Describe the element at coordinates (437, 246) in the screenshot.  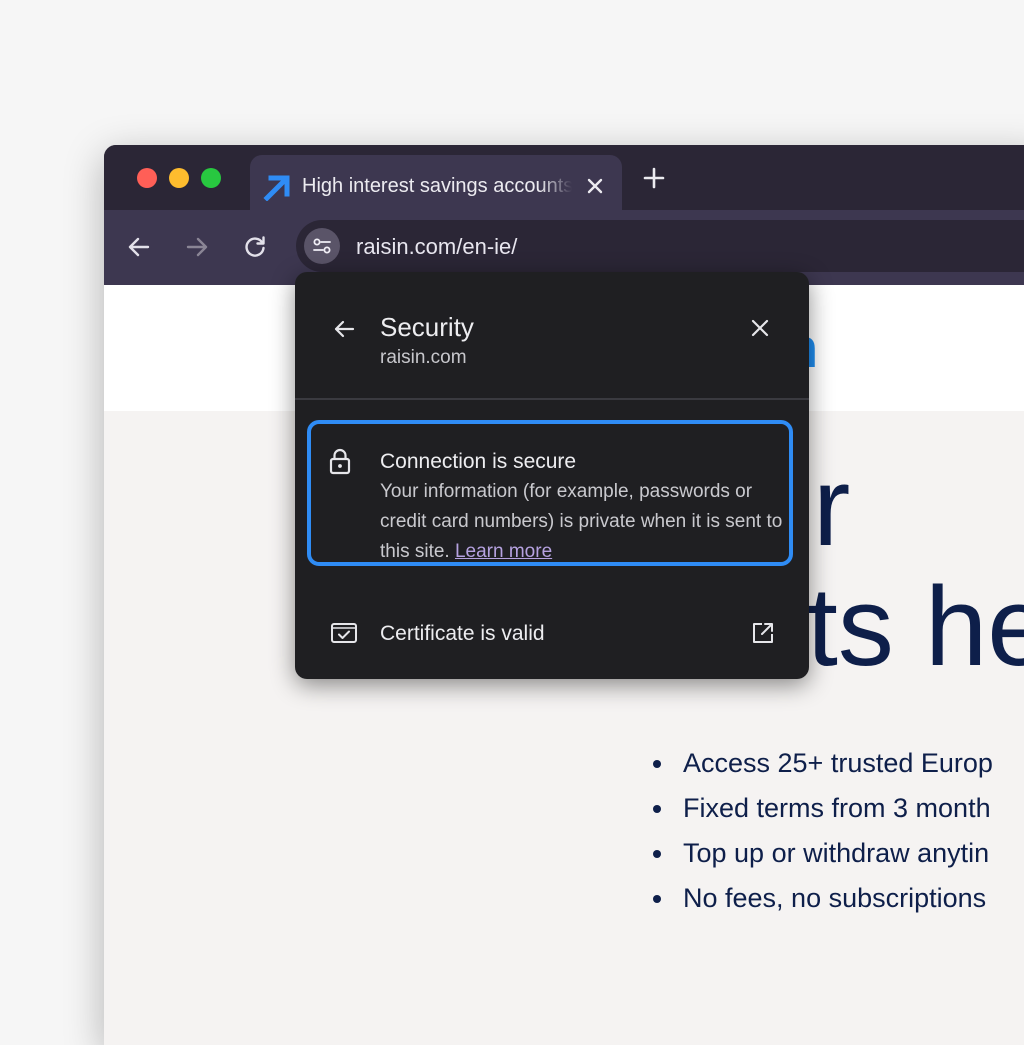
I see `url-text: raisin.com/en-ie/` at that location.